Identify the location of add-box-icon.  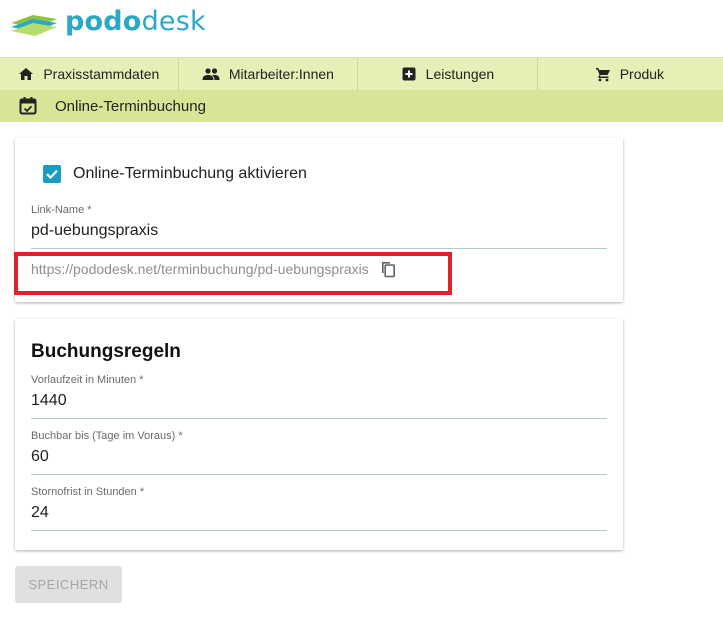
(409, 74).